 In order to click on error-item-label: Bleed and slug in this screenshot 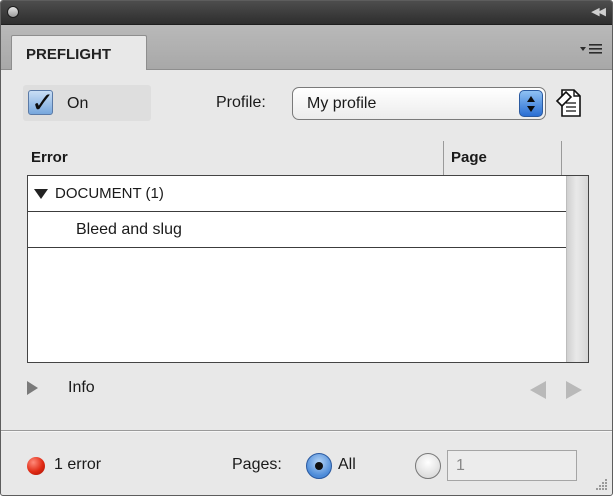, I will do `click(129, 229)`.